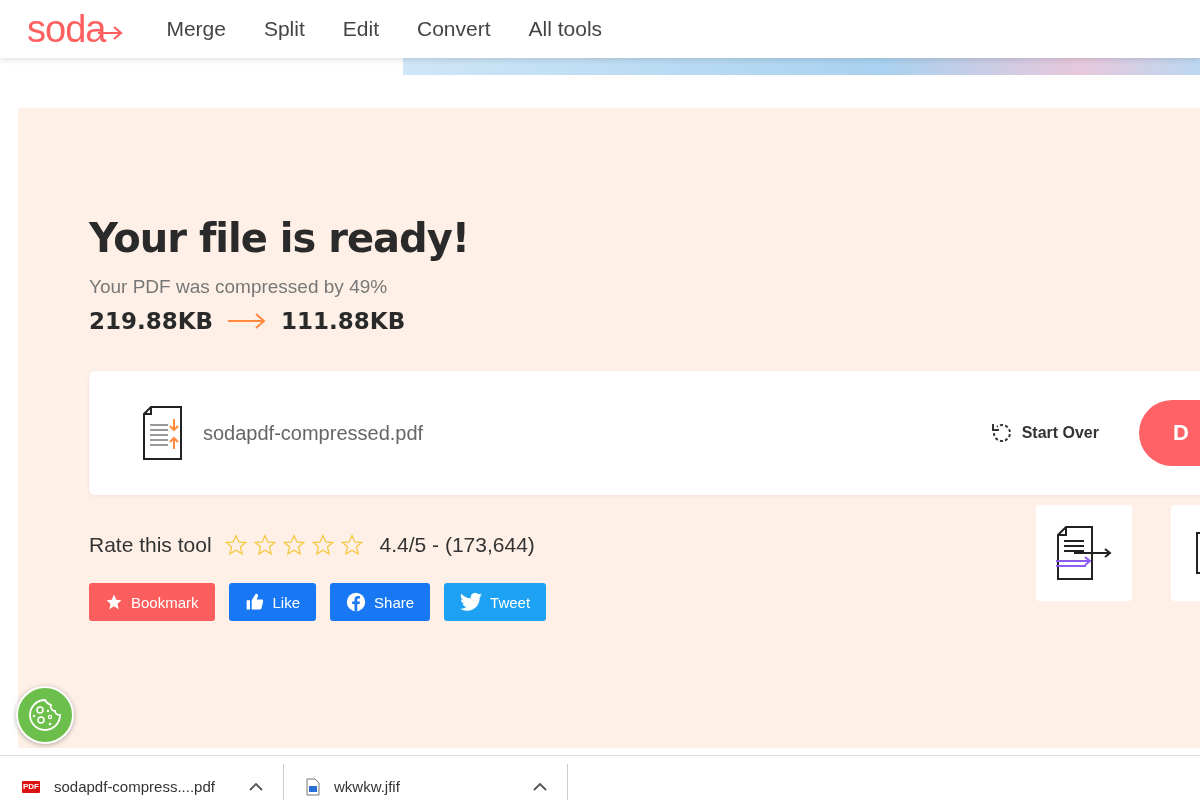 This screenshot has height=800, width=1200. Describe the element at coordinates (343, 321) in the screenshot. I see `compressed-size: 111.88KB` at that location.